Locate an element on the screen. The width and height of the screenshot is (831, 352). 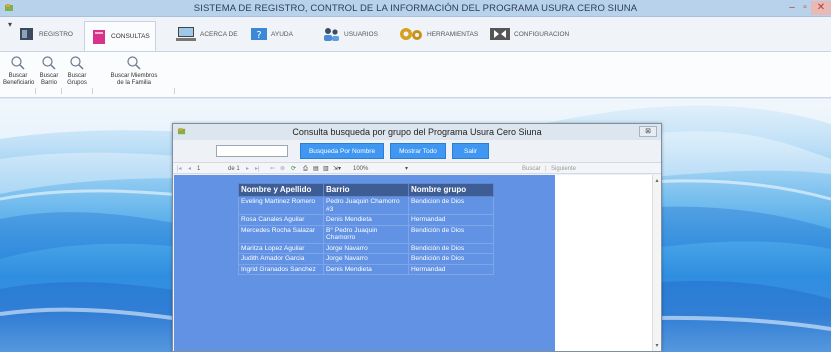
menu-acerca-de: ACERCA DE is located at coordinates (206, 34).